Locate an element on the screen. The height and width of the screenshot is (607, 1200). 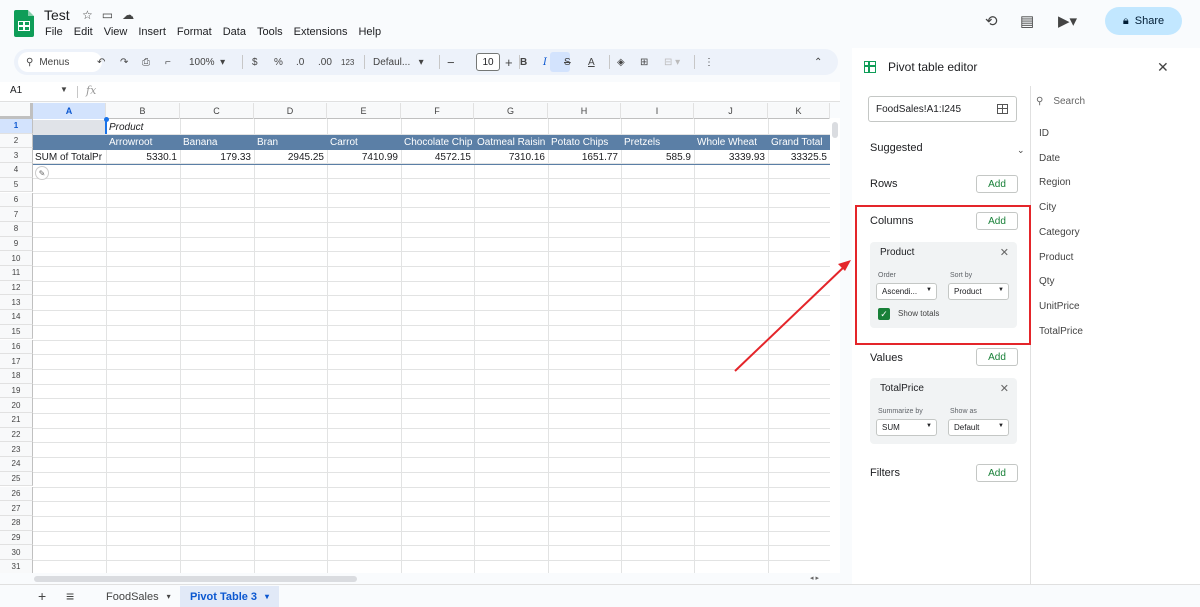
italic-button: I is located at coordinates (545, 62).